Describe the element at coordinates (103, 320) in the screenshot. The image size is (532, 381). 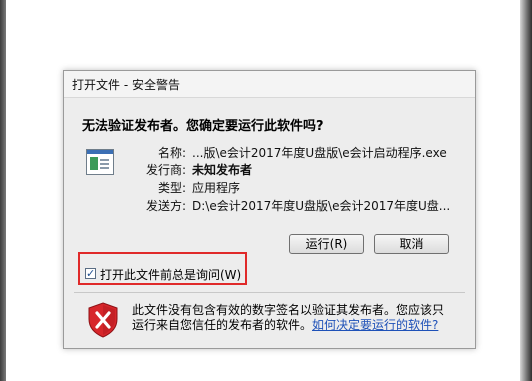
I see `shield-error-icon` at that location.